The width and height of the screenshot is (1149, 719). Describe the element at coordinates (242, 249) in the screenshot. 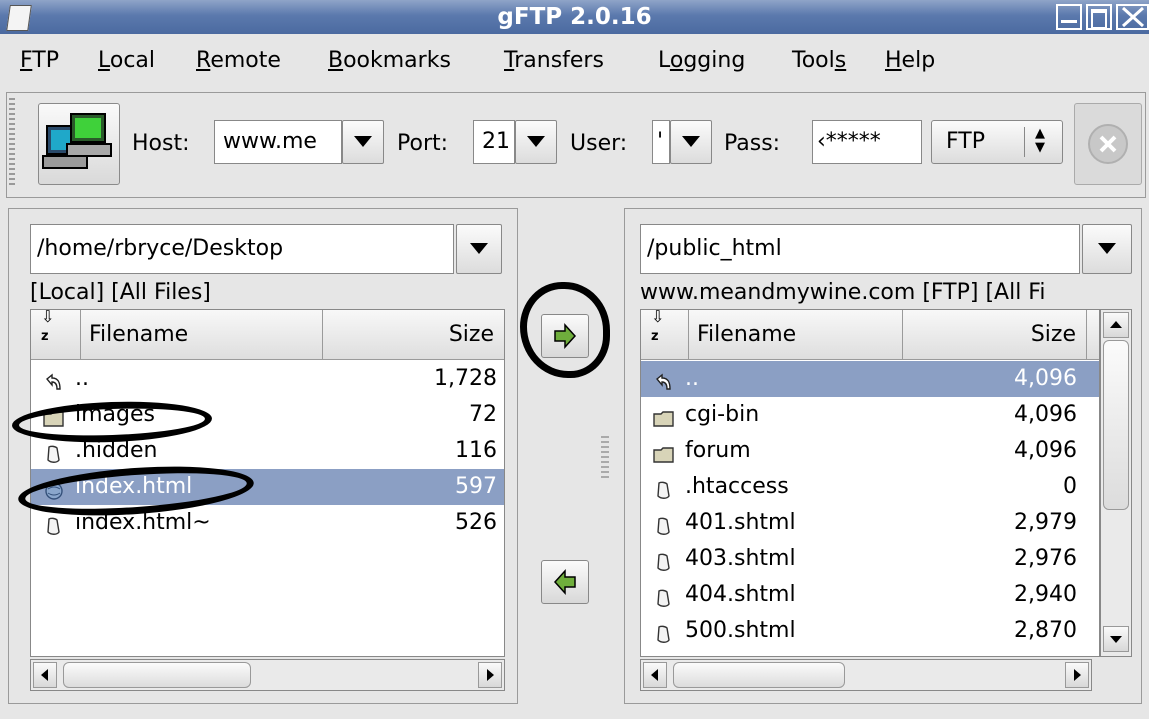

I see `local-path-field: /home/rbryce/Desktop` at that location.